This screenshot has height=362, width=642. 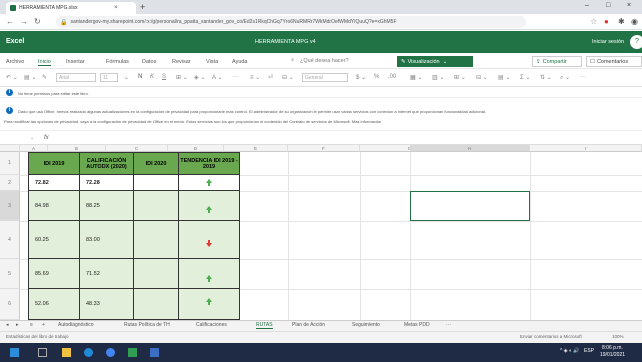 What do you see at coordinates (156, 163) in the screenshot?
I see `table-header-idi-2020: IDI 2020` at bounding box center [156, 163].